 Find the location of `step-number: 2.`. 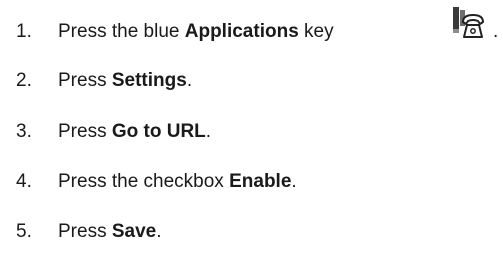

step-number: 2. is located at coordinates (24, 80).